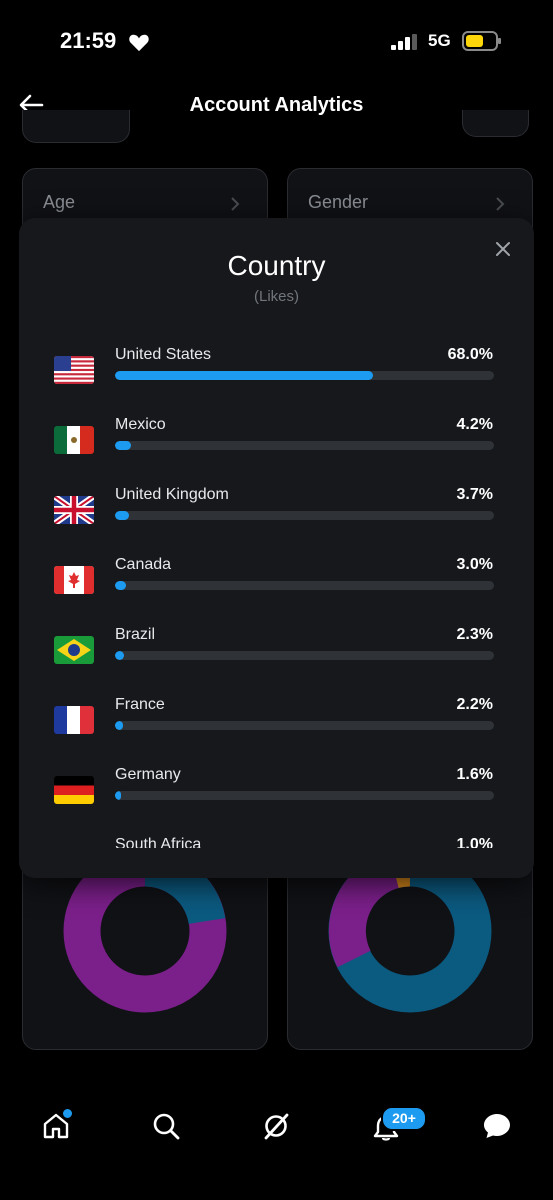 The height and width of the screenshot is (1200, 553). I want to click on mexico-flag-icon, so click(74, 440).